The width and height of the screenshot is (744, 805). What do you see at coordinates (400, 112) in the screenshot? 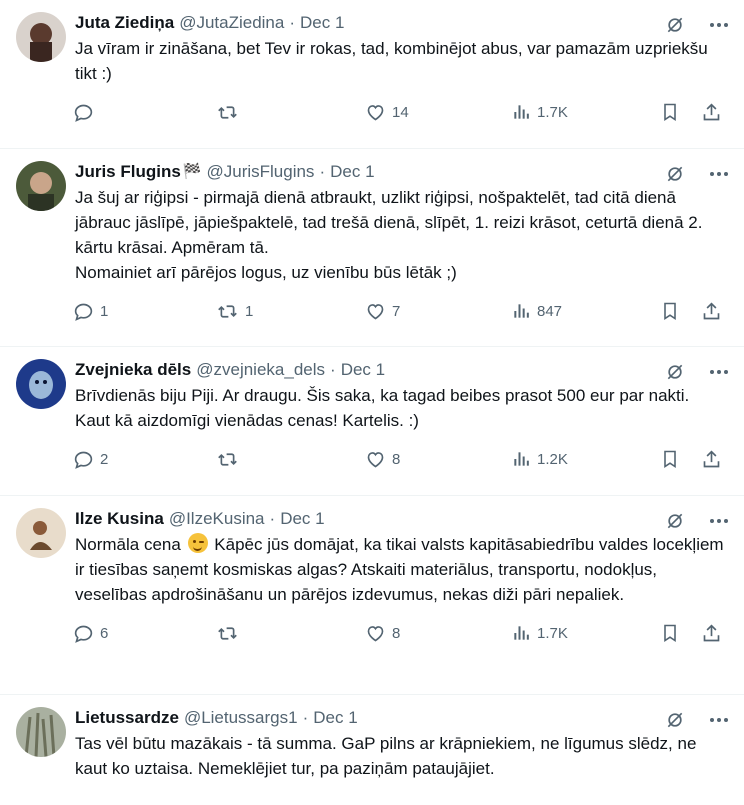
I see `like-count: 14` at bounding box center [400, 112].